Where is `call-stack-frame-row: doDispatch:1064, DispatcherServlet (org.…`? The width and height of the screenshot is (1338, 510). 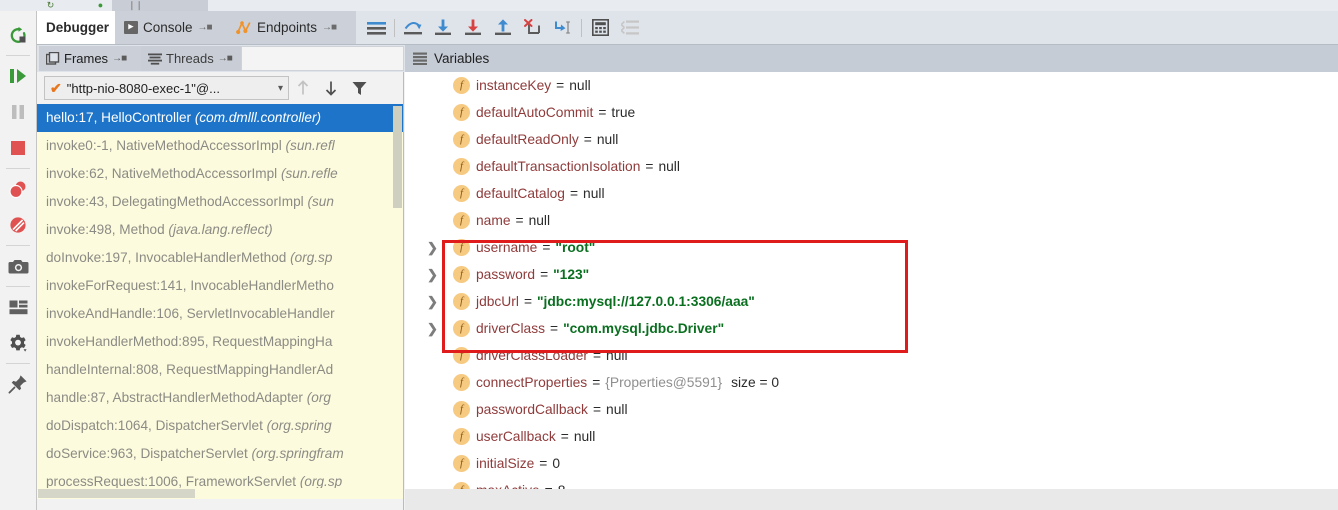 call-stack-frame-row: doDispatch:1064, DispatcherServlet (org.… is located at coordinates (220, 426).